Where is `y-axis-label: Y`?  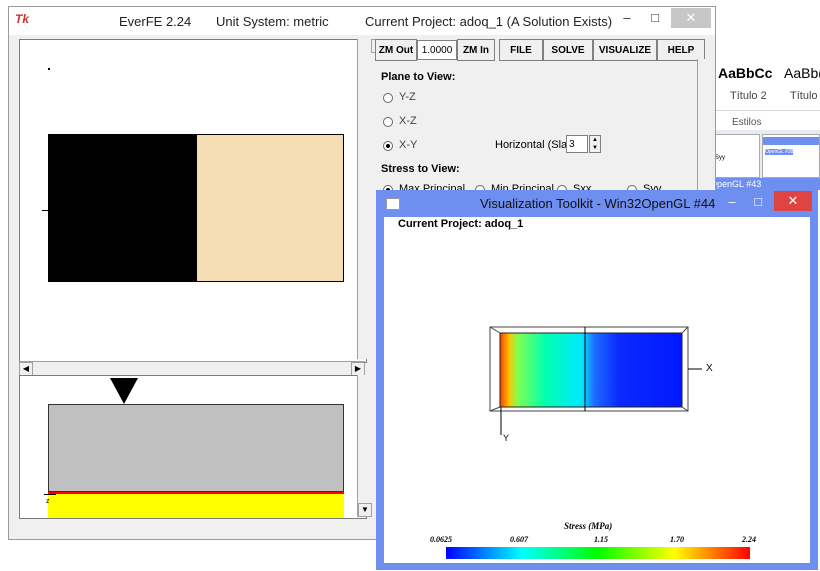 y-axis-label: Y is located at coordinates (506, 438).